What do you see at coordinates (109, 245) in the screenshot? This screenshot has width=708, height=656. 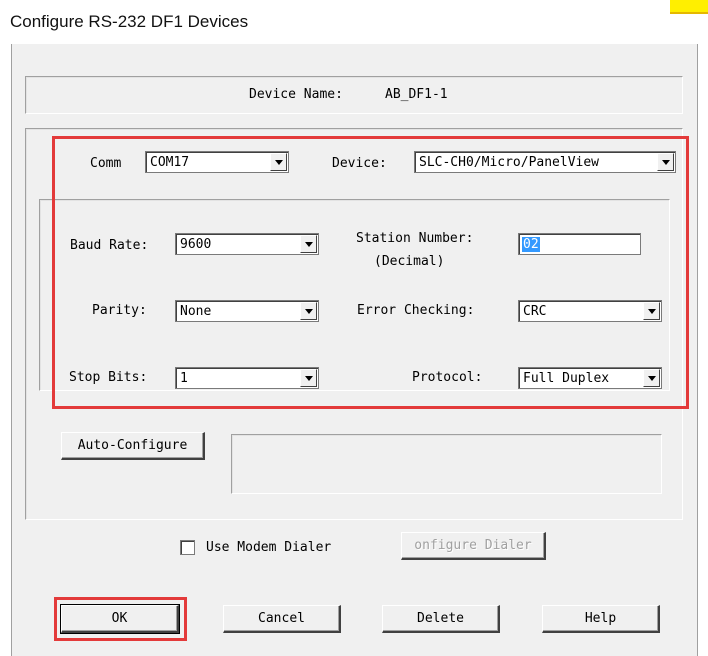 I see `baud-rate-label: Baud Rate:` at bounding box center [109, 245].